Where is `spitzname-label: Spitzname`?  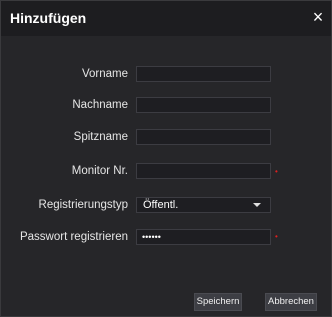
spitzname-label: Spitzname is located at coordinates (100, 137).